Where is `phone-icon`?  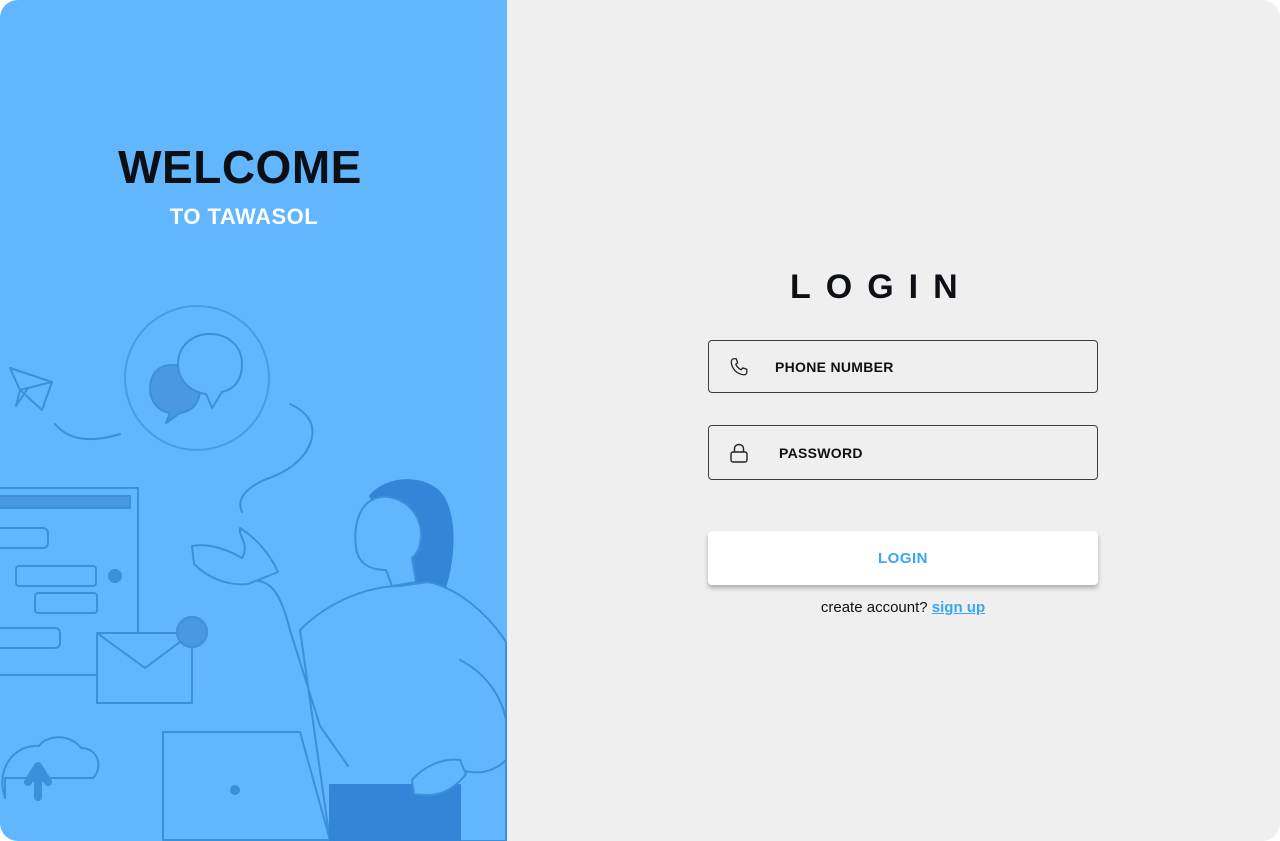 phone-icon is located at coordinates (739, 367).